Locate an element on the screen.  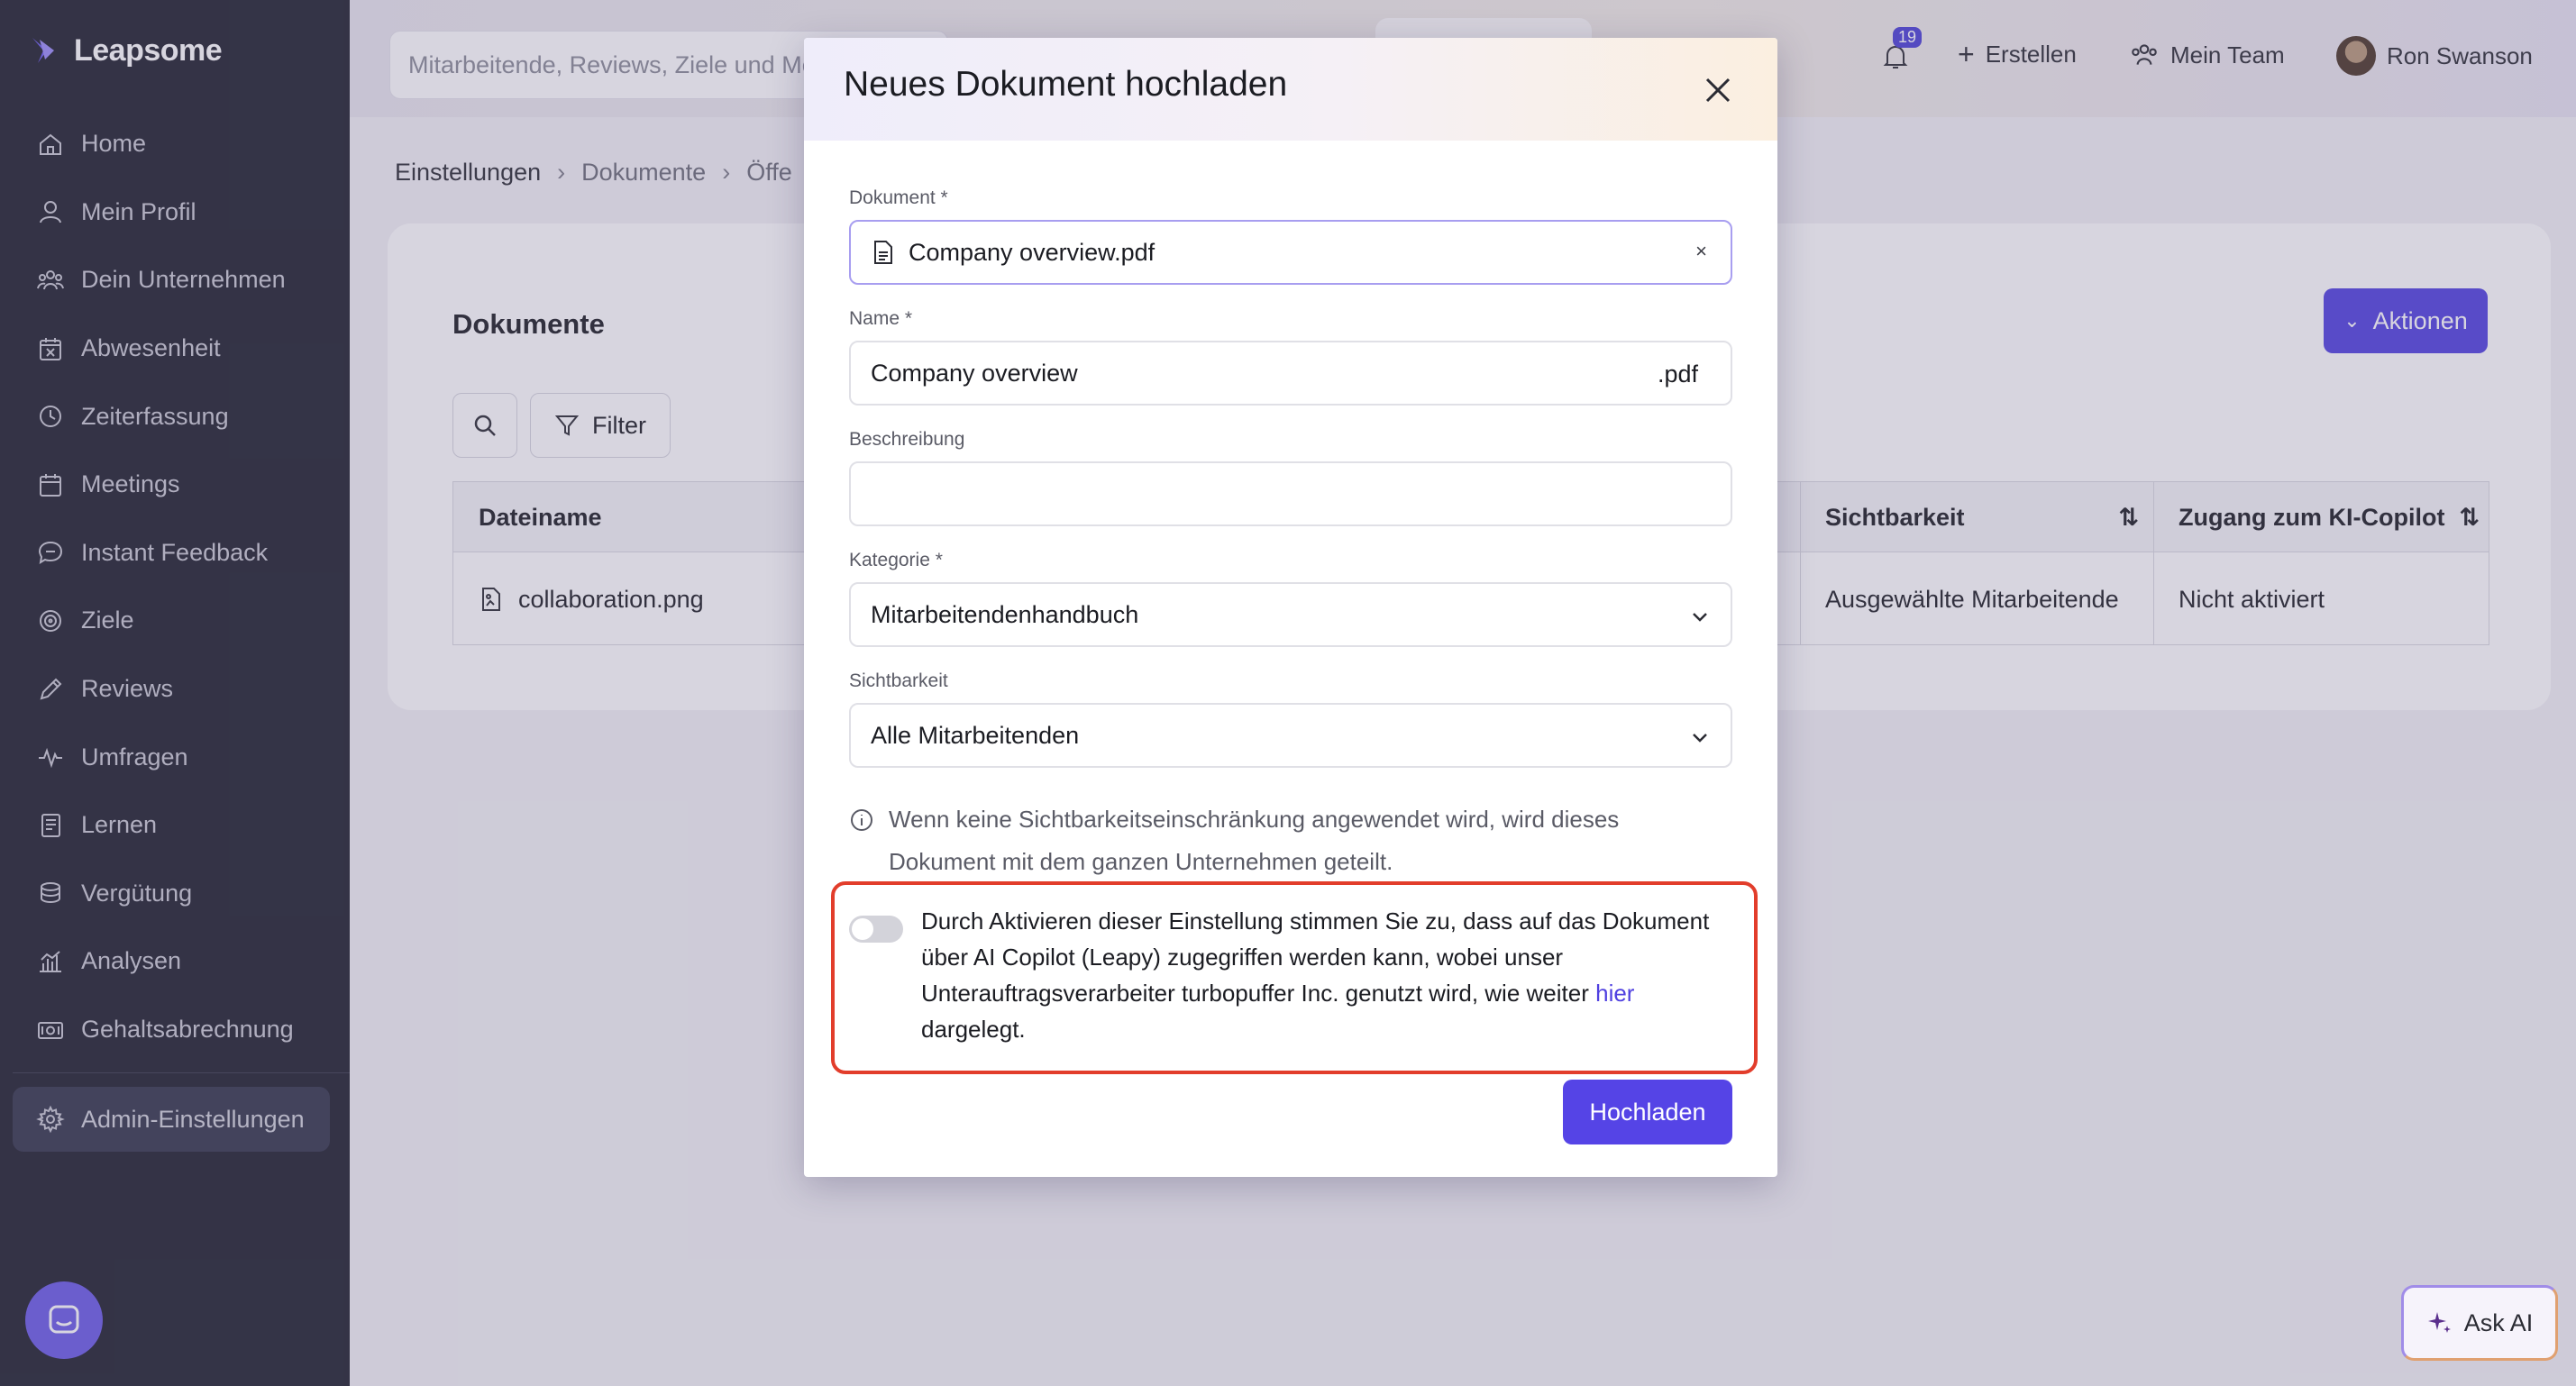
clear-file-icon: × is located at coordinates (1701, 251).